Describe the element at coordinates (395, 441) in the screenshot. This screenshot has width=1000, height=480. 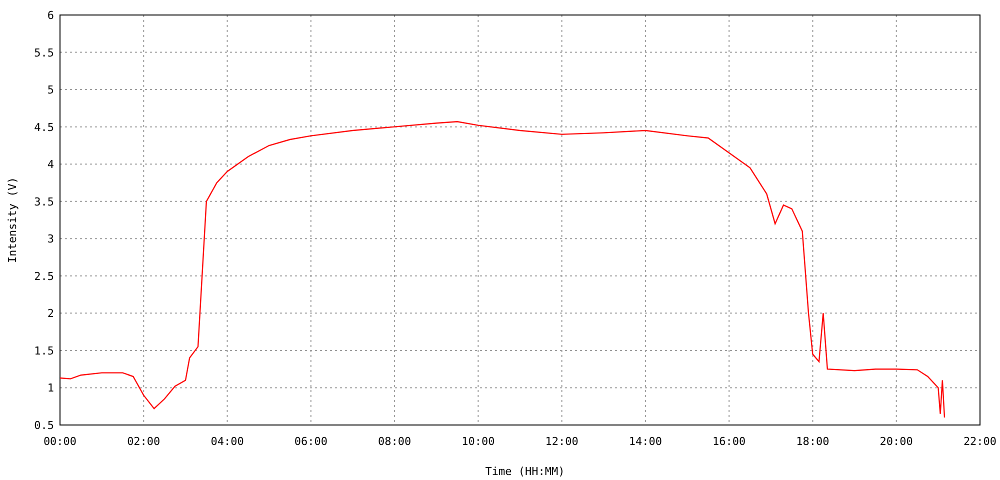
I see `x-tick-label: 08:00` at that location.